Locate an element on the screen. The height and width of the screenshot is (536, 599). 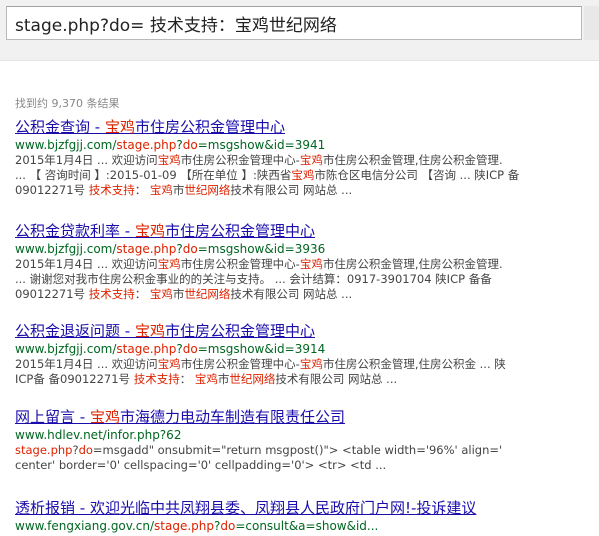
result-title-text: 公积金贷款利率 - is located at coordinates (75, 231).